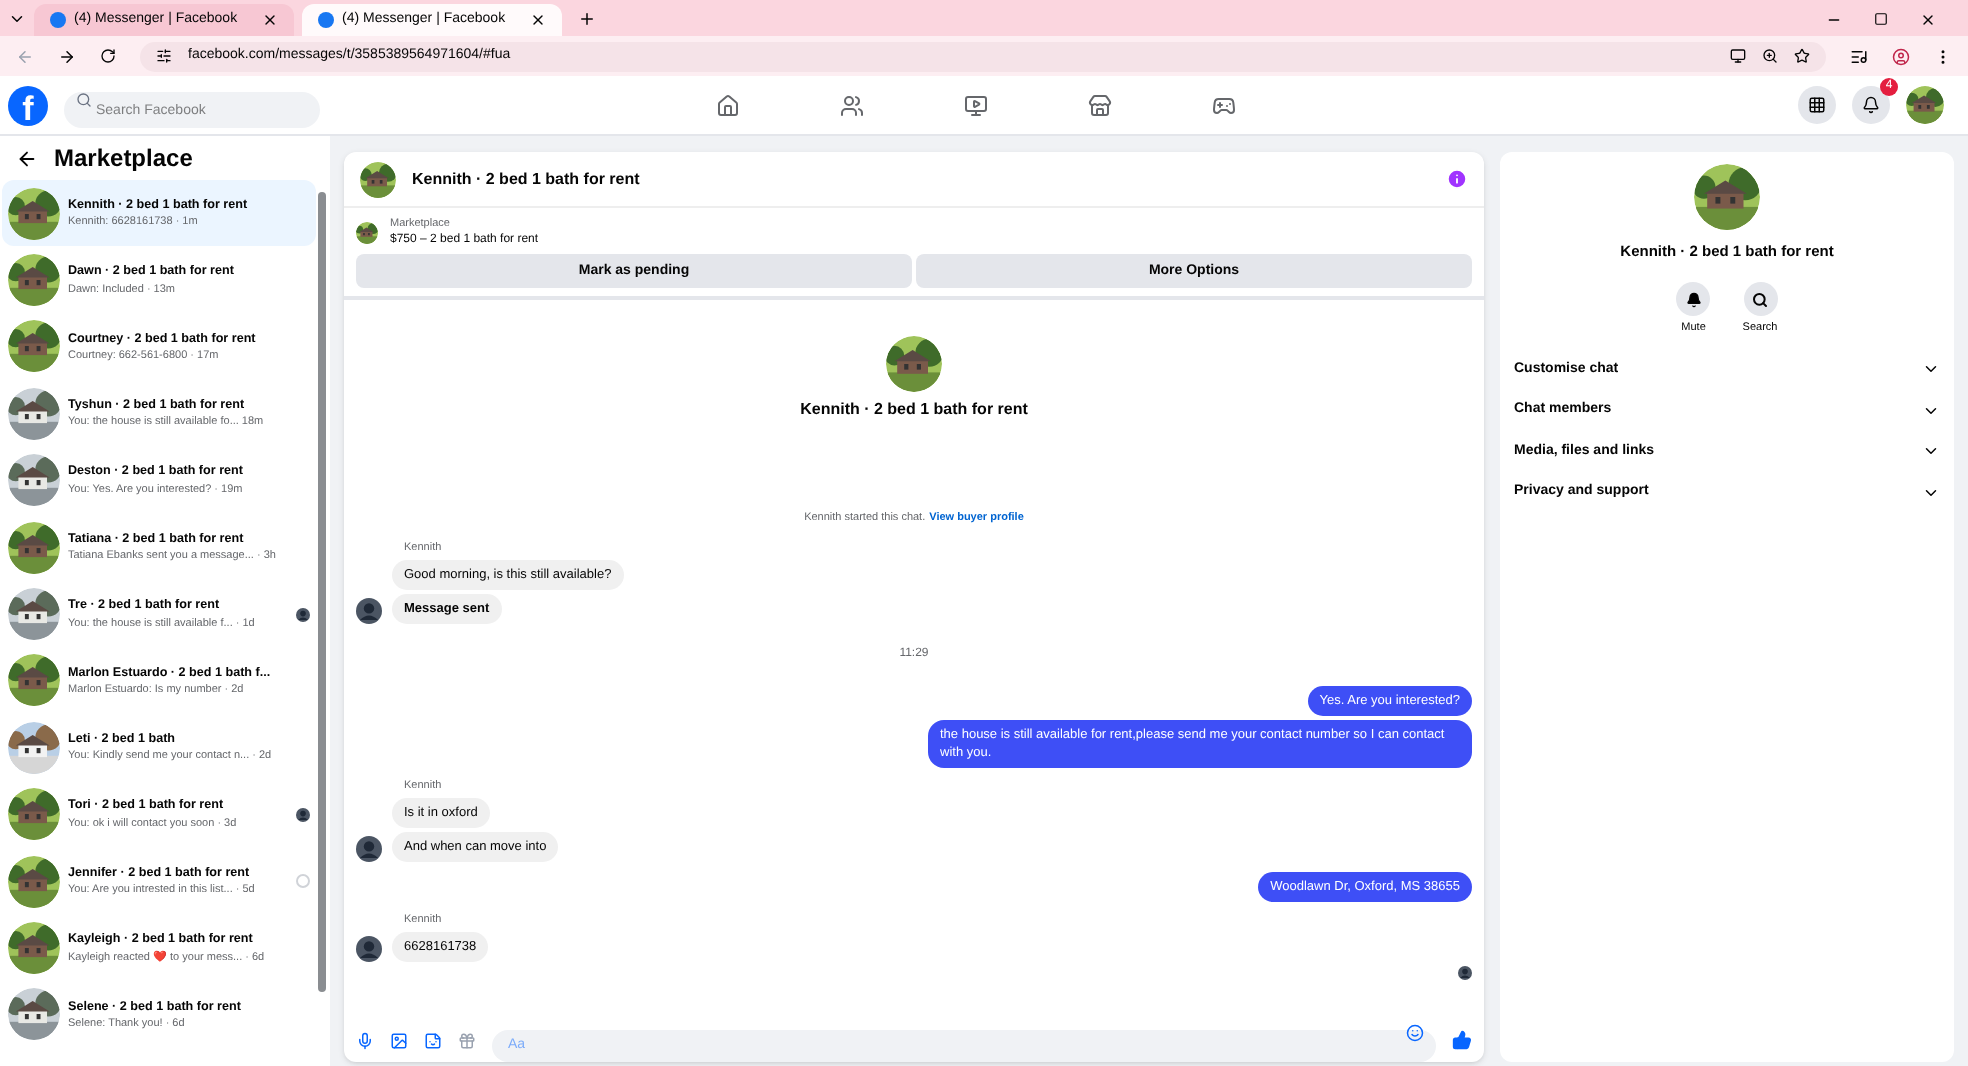  I want to click on gamepad-icon, so click(1224, 105).